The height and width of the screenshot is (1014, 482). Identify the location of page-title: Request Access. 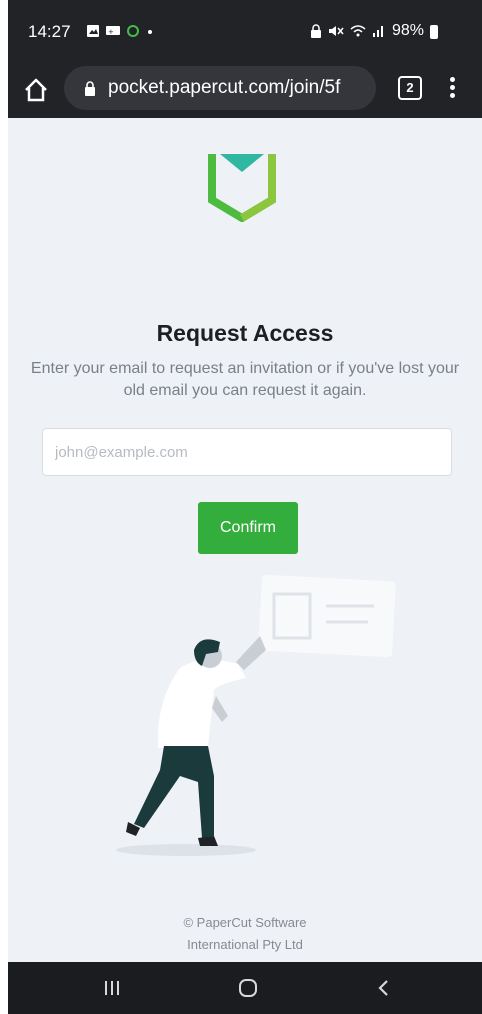
(245, 333).